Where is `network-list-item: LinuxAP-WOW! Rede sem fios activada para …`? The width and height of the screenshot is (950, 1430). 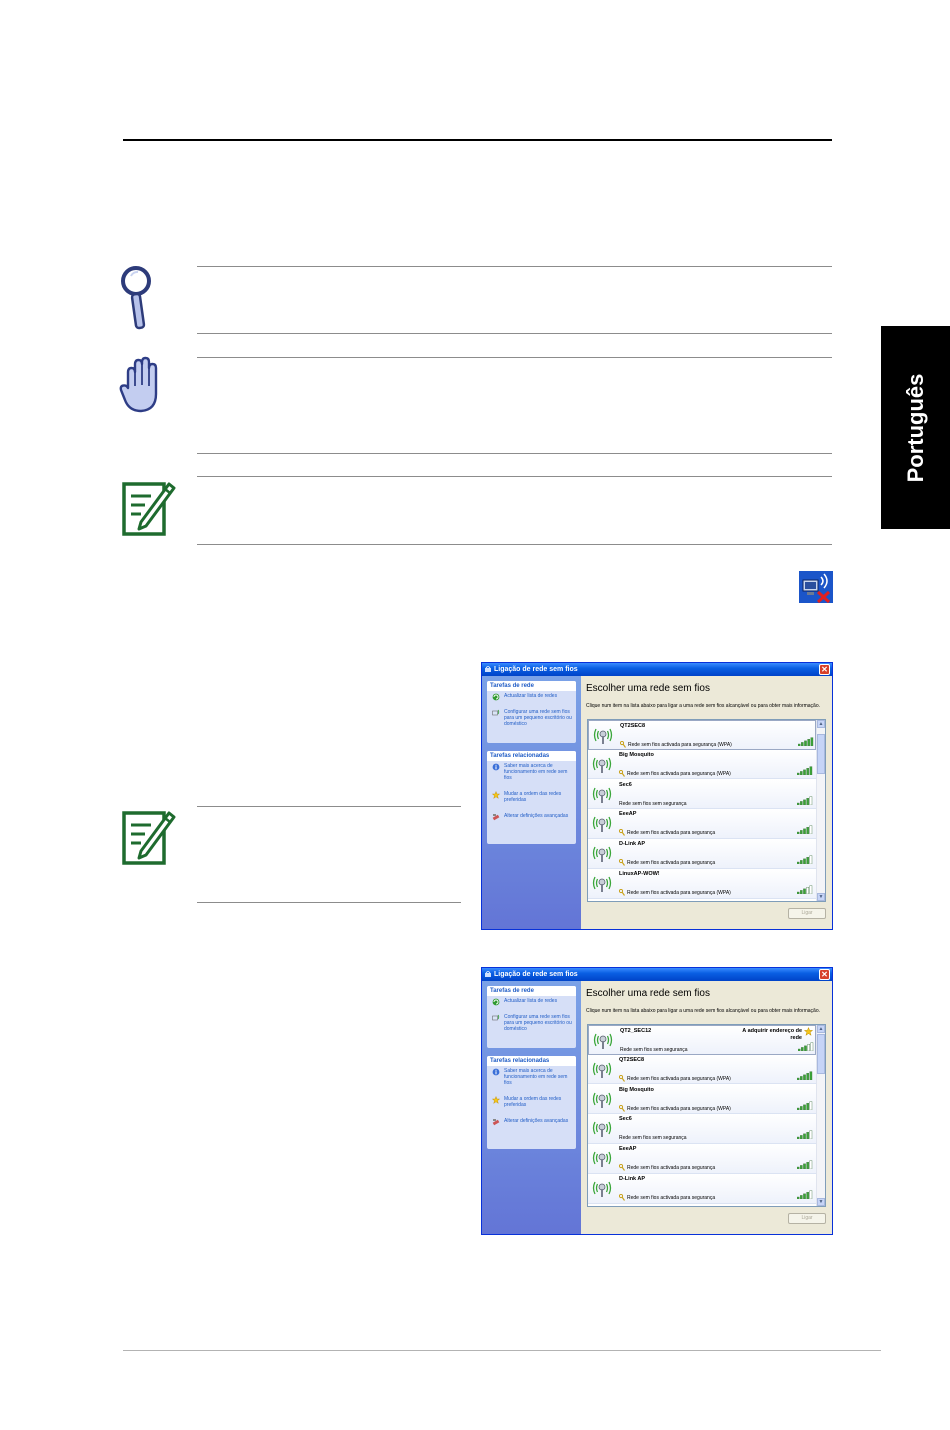 network-list-item: LinuxAP-WOW! Rede sem fios activada para … is located at coordinates (702, 884).